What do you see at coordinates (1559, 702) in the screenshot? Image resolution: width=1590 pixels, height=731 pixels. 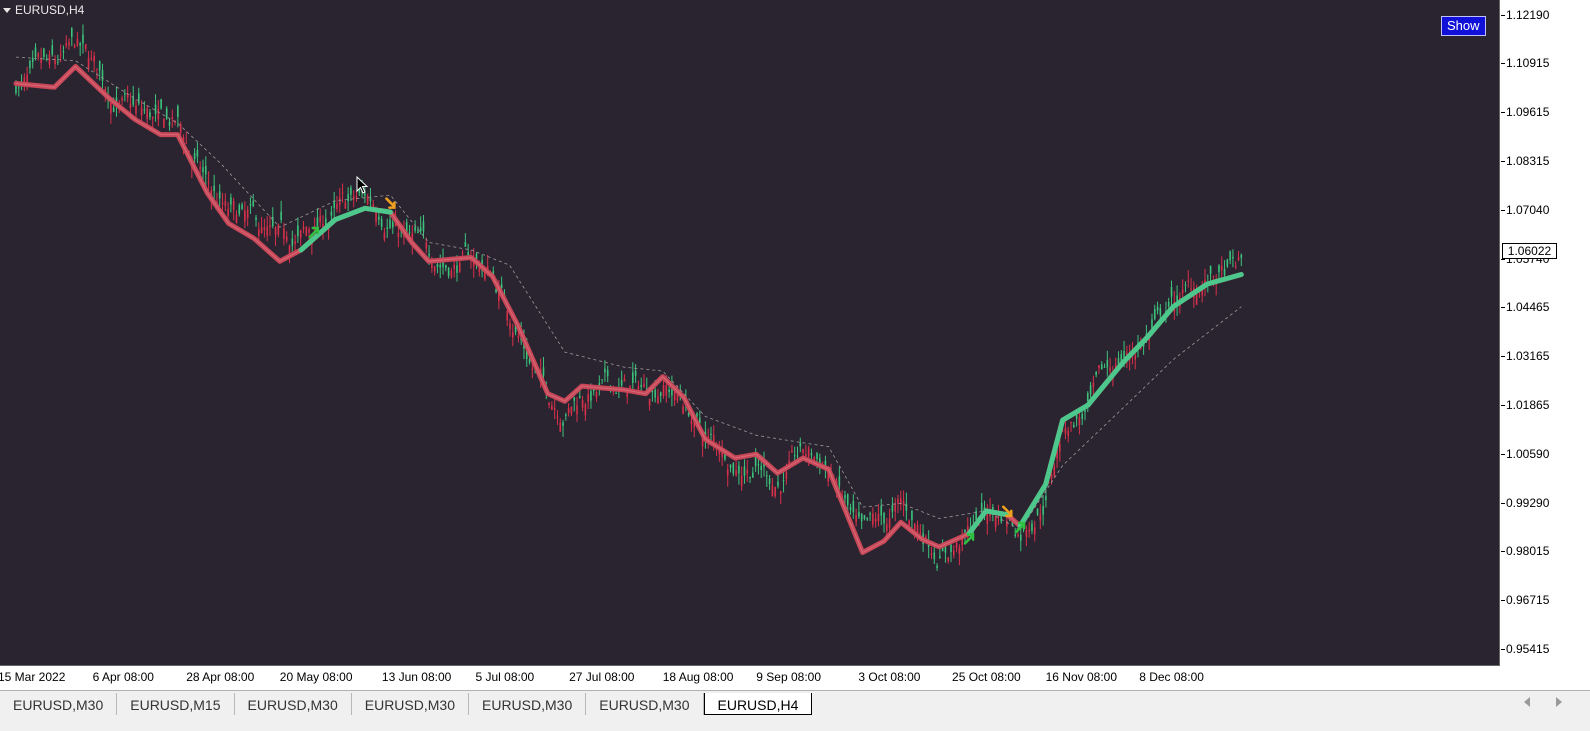 I see `chevron-right-icon` at bounding box center [1559, 702].